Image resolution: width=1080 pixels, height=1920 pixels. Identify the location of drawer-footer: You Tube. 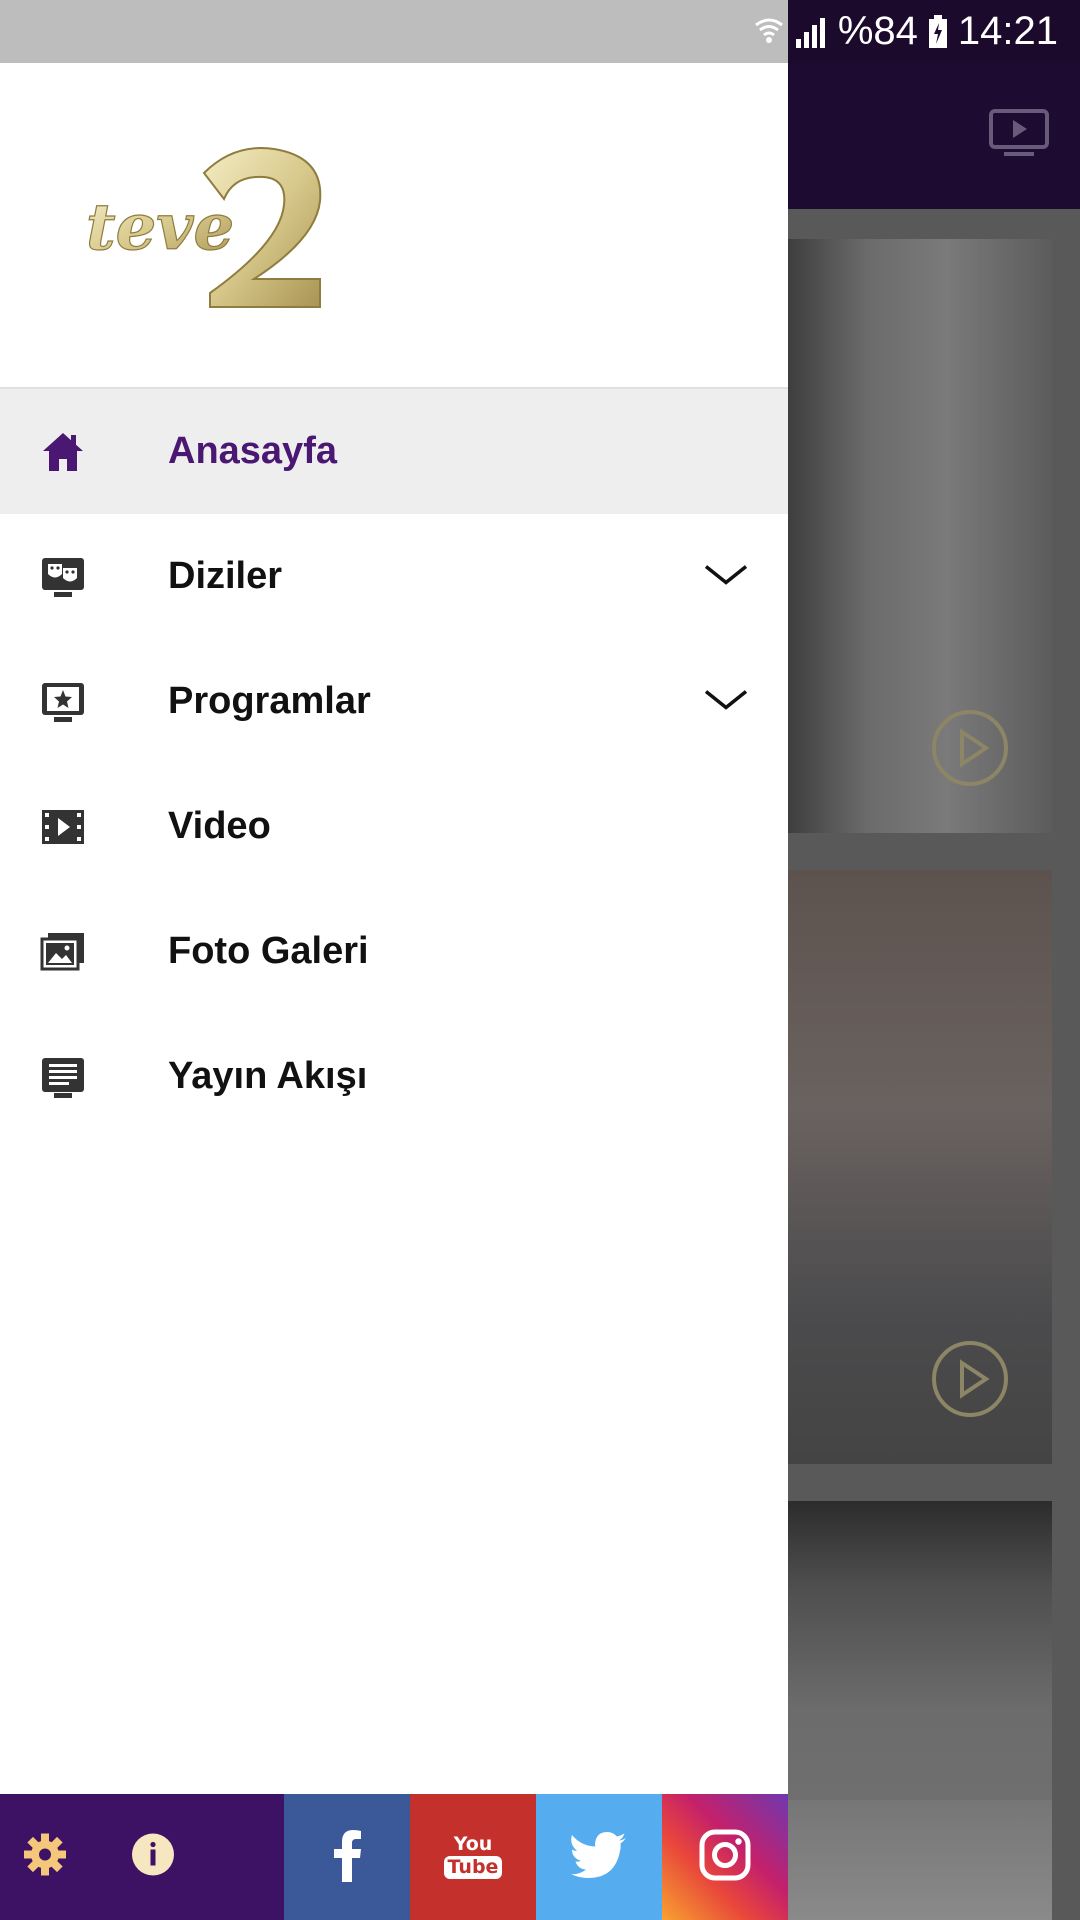
(394, 1857).